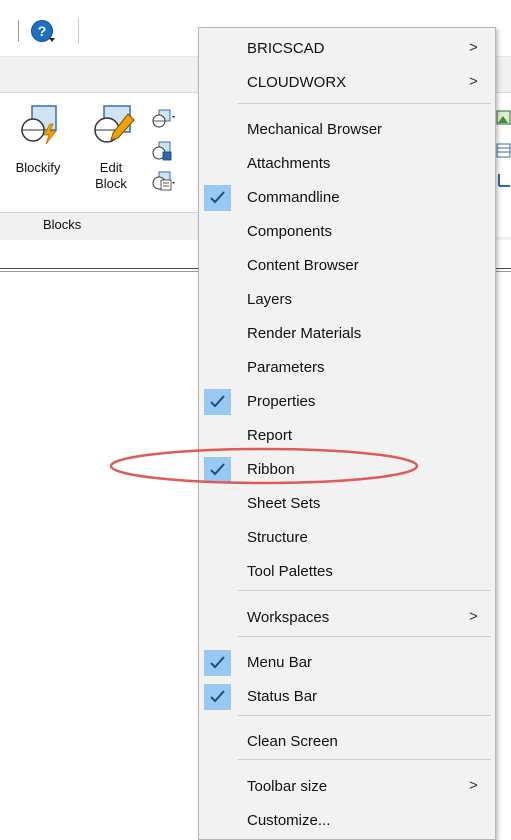  Describe the element at coordinates (347, 572) in the screenshot. I see `menu-item-tool-palettes: Tool Palettes` at that location.